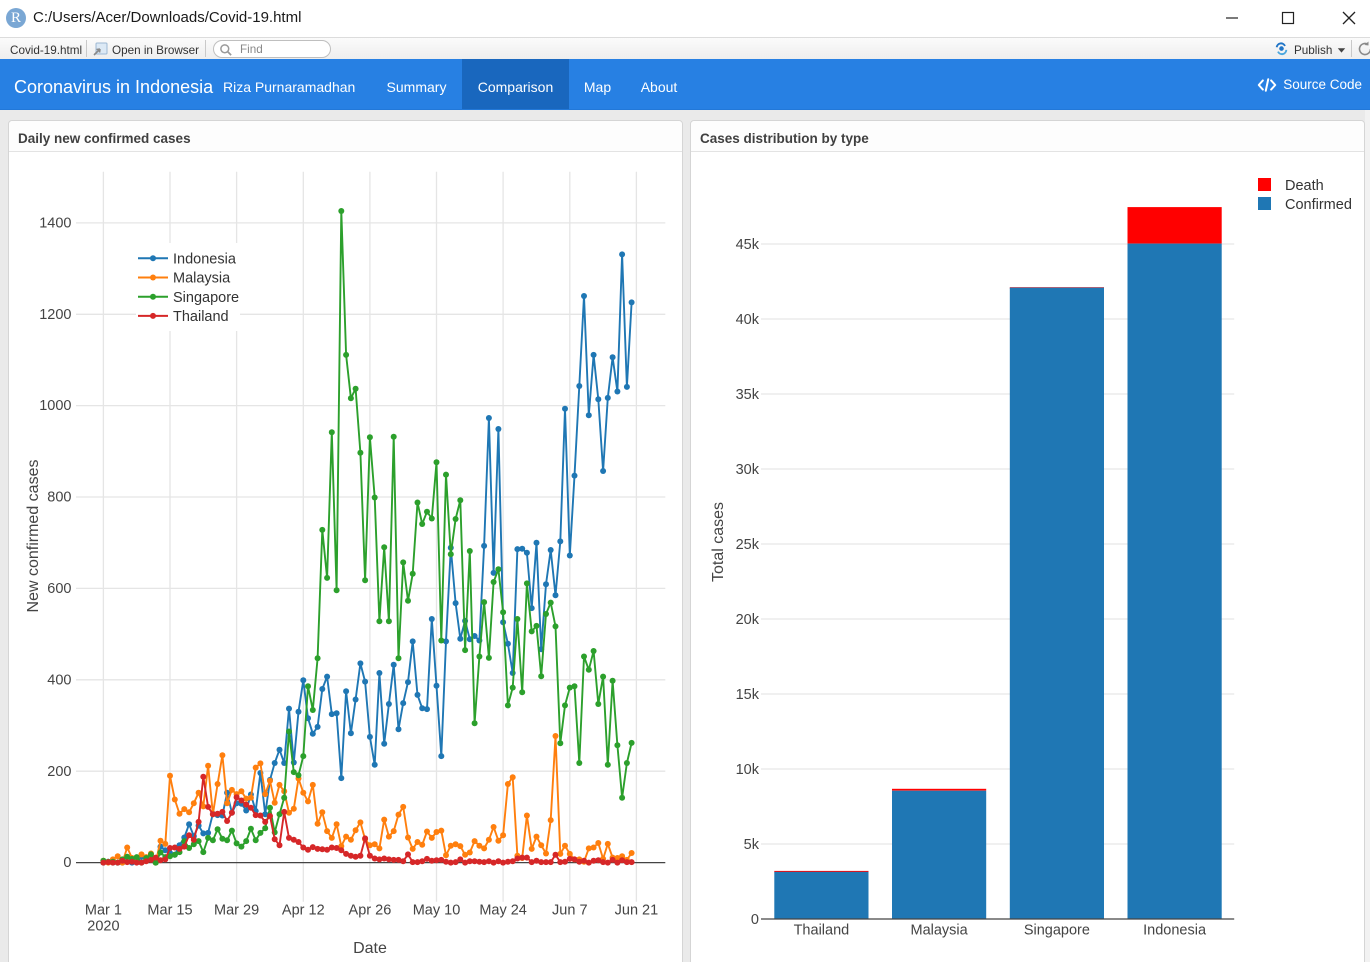 This screenshot has width=1370, height=962. Describe the element at coordinates (748, 245) in the screenshot. I see `svg-text: 45k` at that location.